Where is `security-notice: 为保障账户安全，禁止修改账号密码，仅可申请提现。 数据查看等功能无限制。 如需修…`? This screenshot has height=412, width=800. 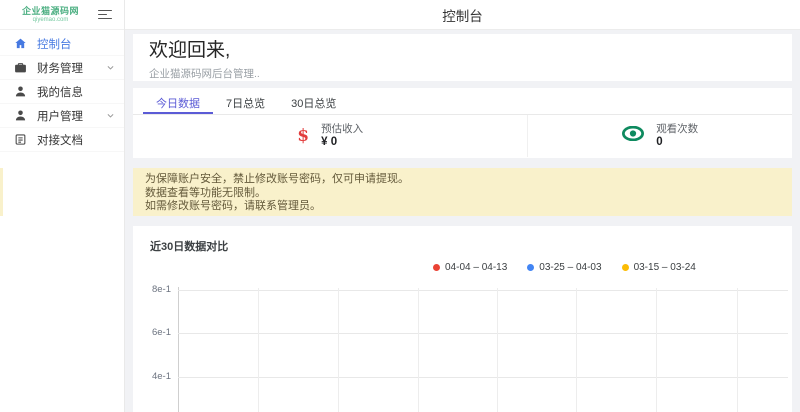 security-notice: 为保障账户安全，禁止修改账号密码，仅可申请提现。 数据查看等功能无限制。 如需修… is located at coordinates (462, 192).